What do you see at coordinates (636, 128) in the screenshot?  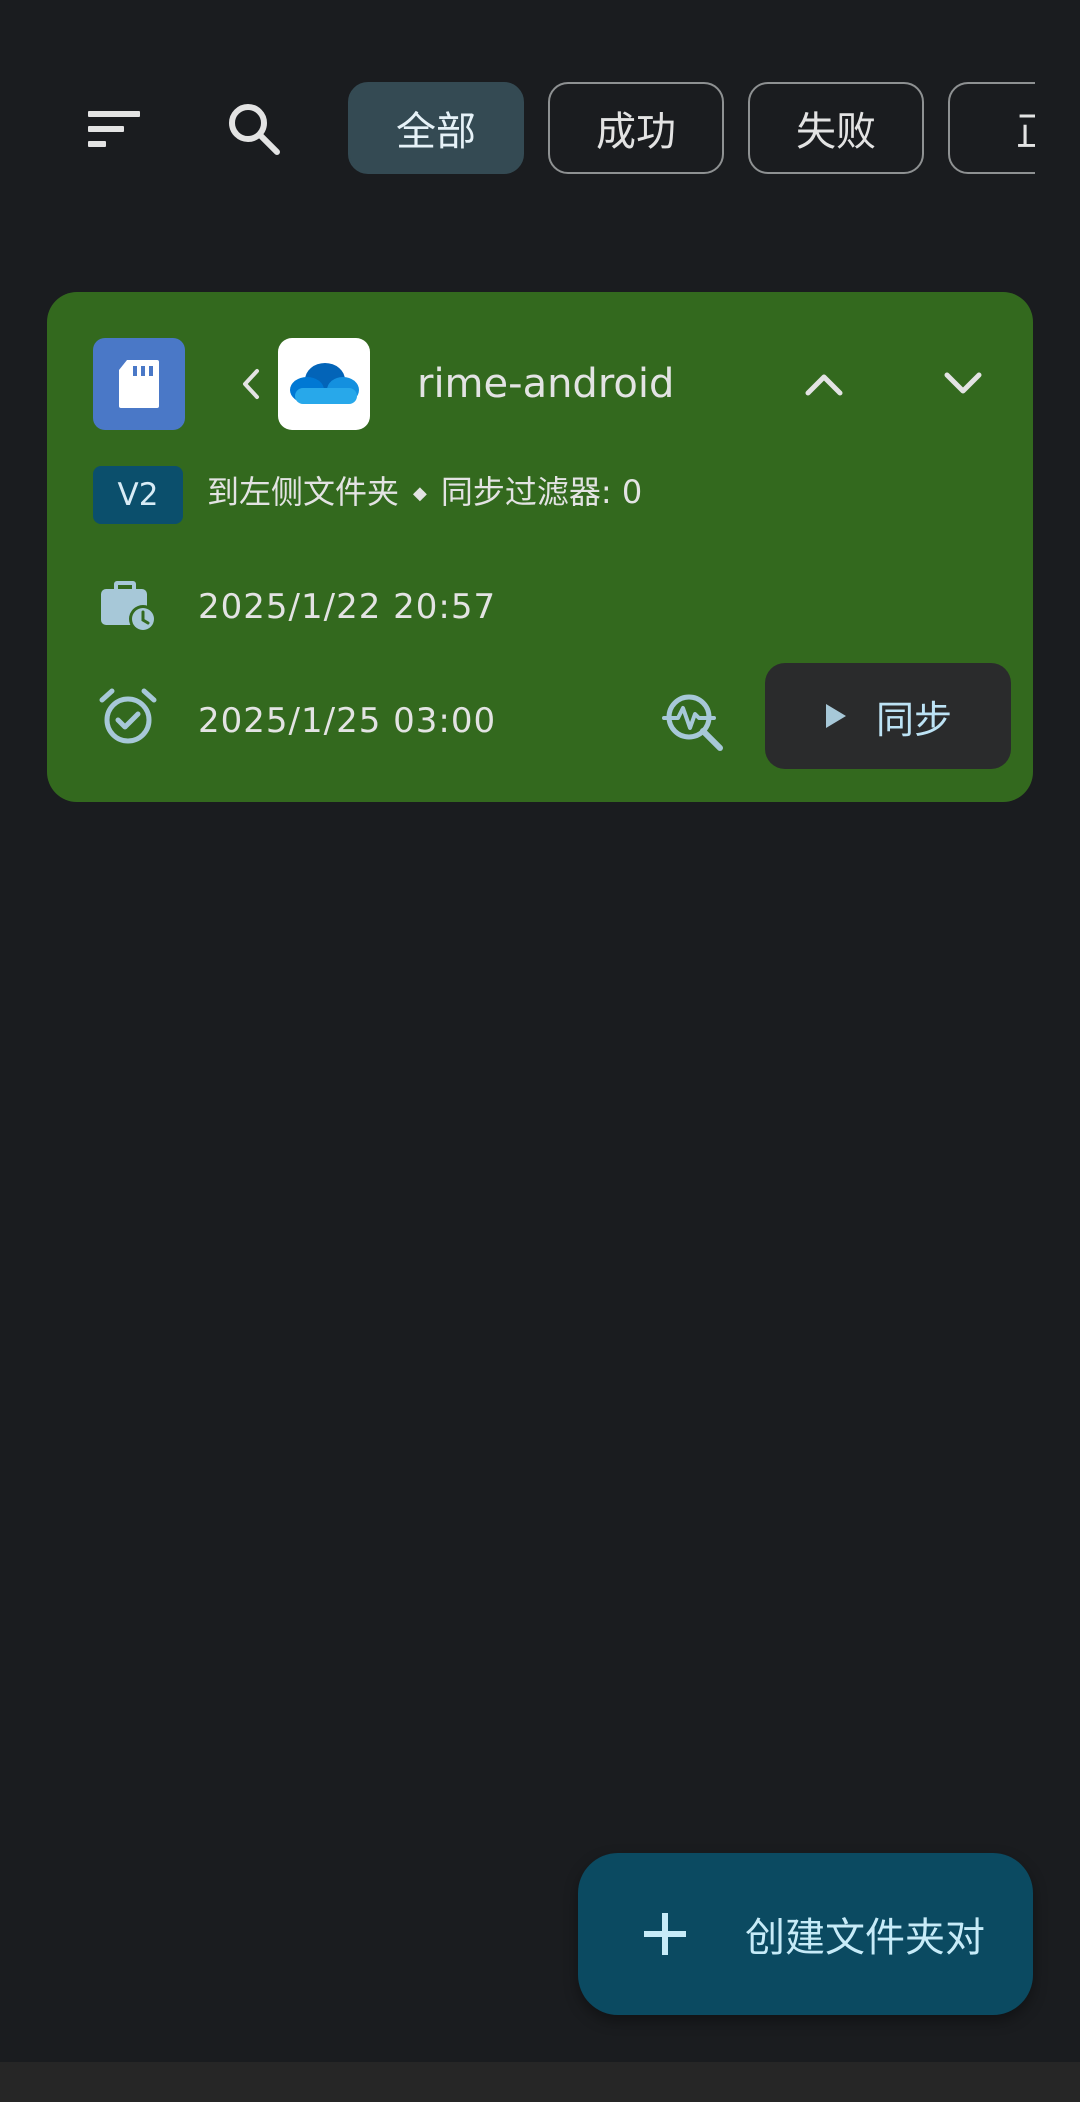 I see `filter-chip-success: 成功` at bounding box center [636, 128].